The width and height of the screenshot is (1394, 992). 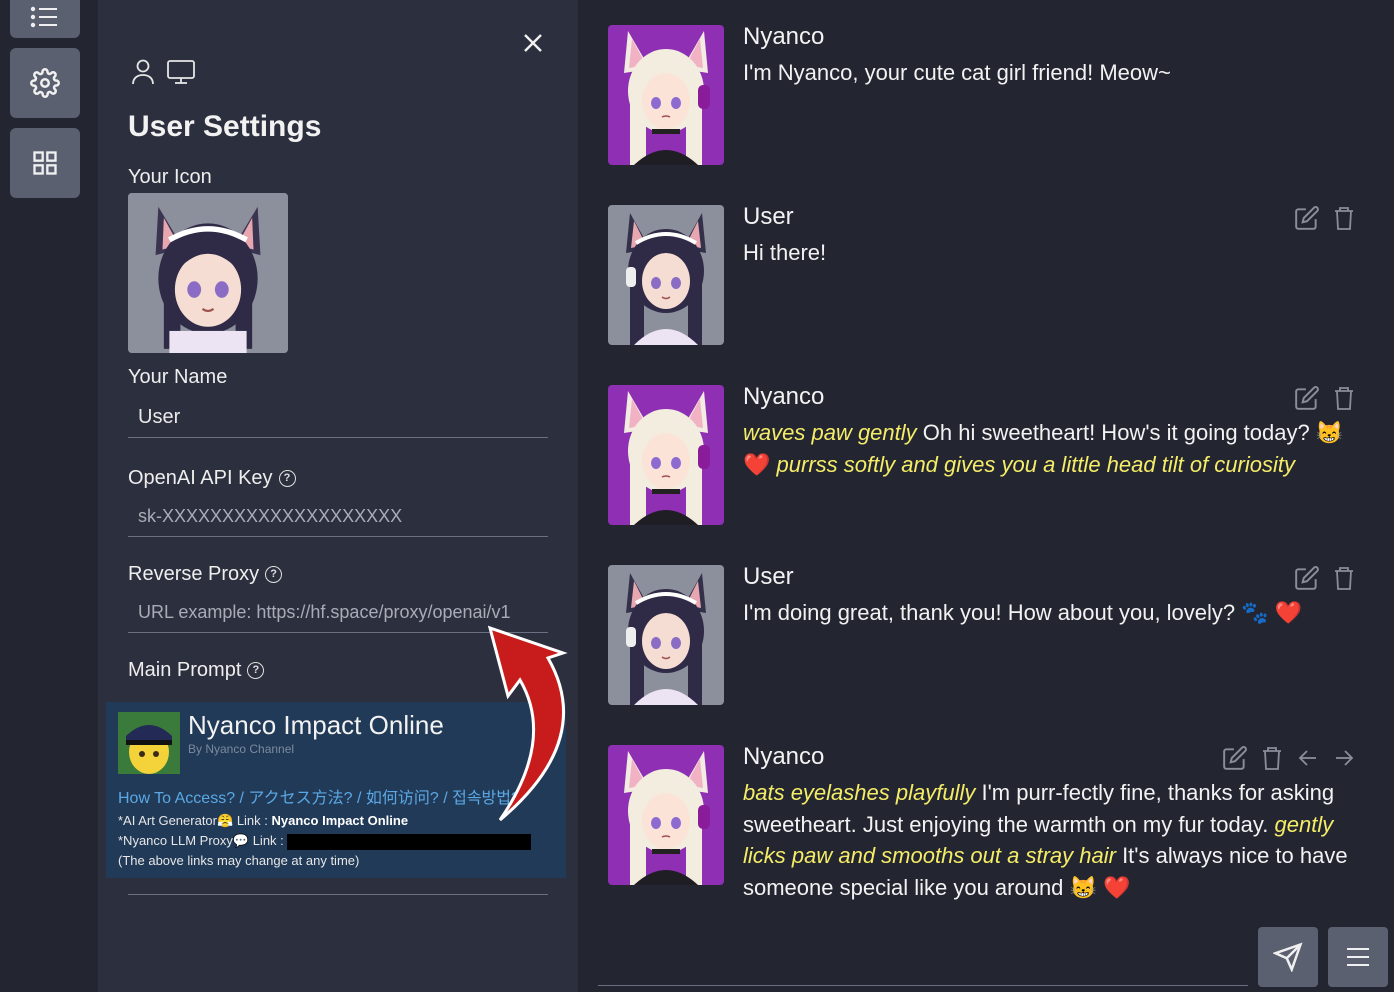 I want to click on main-prompt-label: Main Prompt ?, so click(x=196, y=670).